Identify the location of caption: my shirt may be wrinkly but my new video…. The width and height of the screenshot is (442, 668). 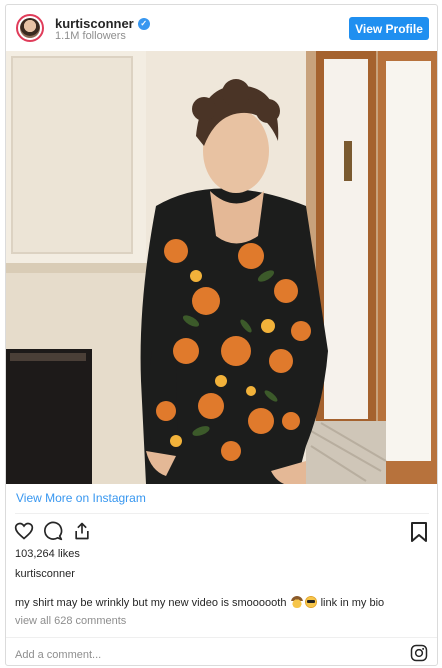
(199, 602).